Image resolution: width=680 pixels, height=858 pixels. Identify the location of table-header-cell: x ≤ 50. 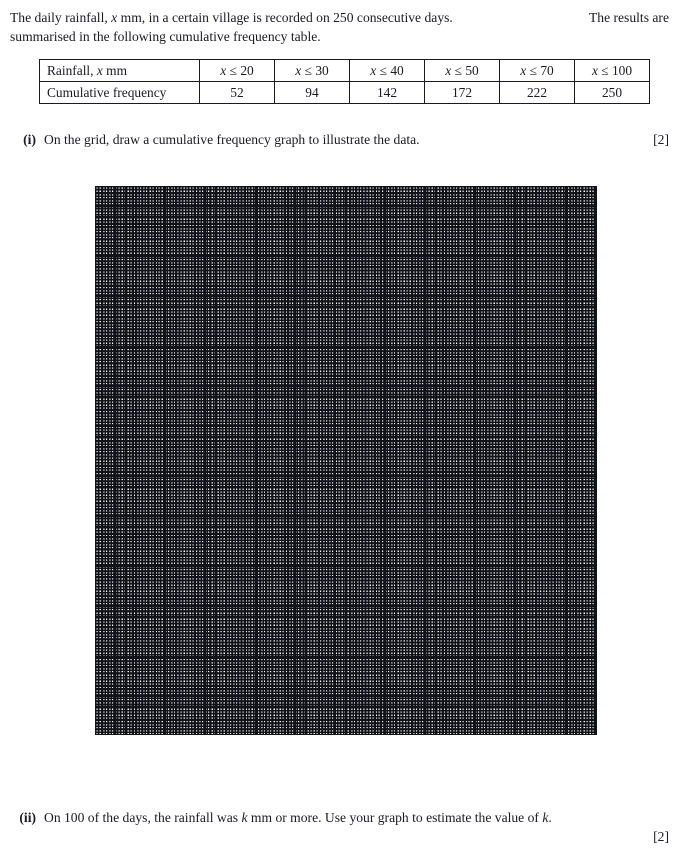
(462, 70).